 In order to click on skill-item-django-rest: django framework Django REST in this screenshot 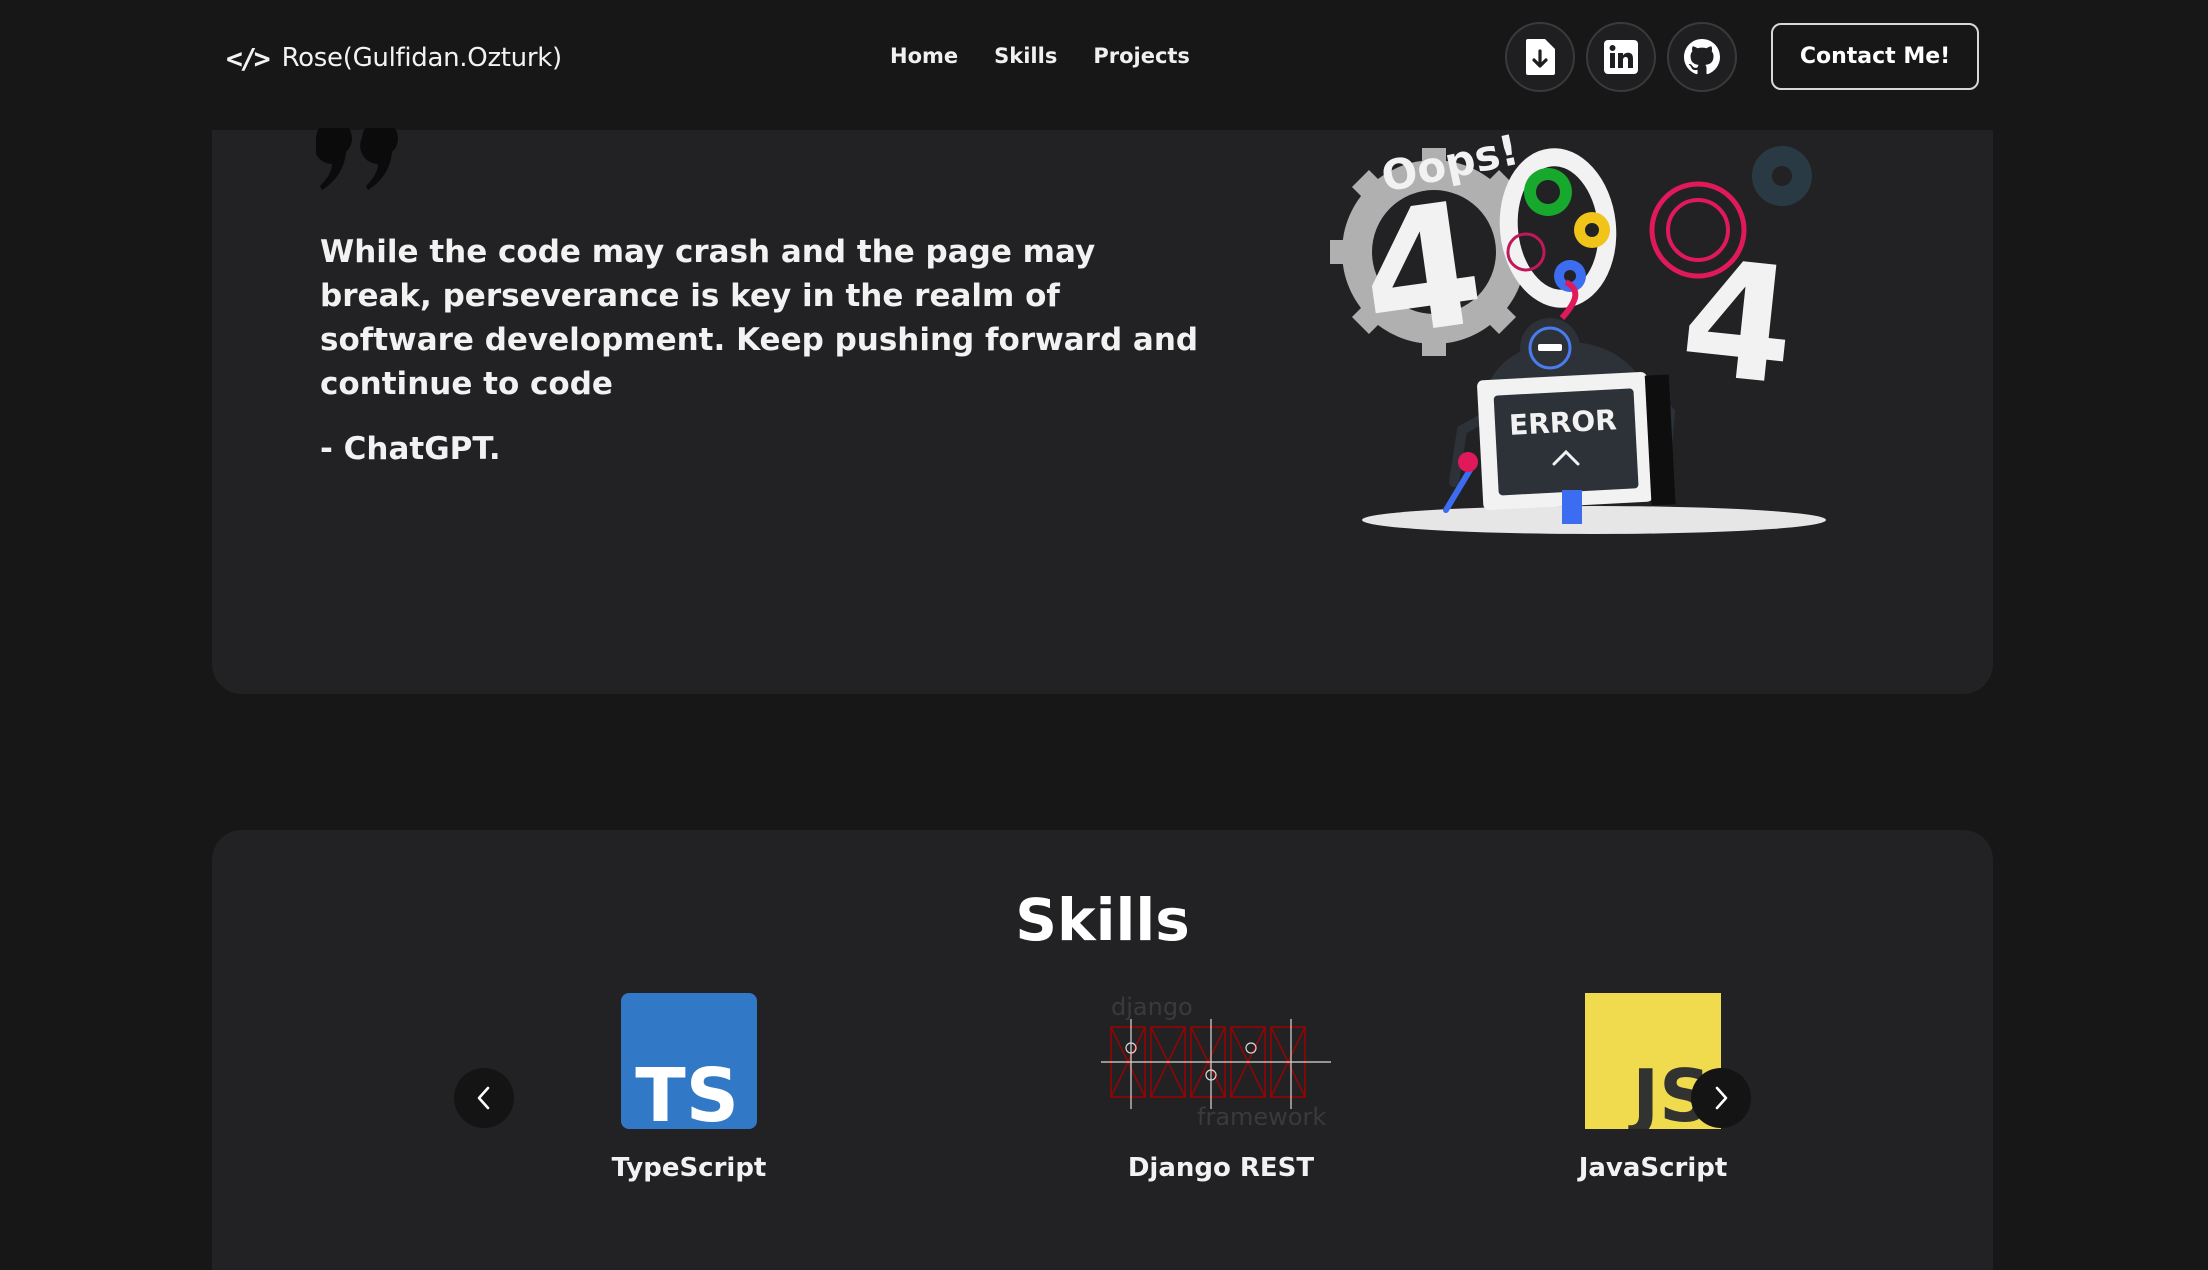, I will do `click(1221, 1093)`.